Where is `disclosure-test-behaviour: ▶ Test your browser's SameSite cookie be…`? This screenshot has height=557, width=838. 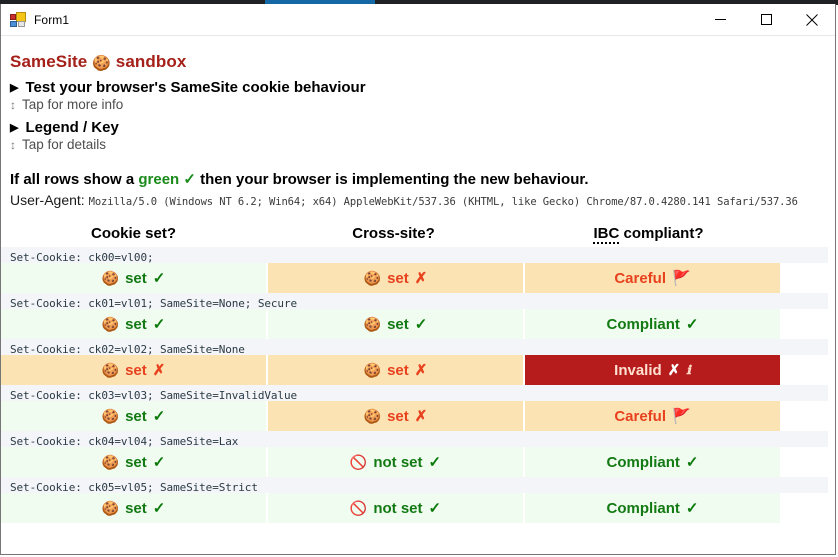 disclosure-test-behaviour: ▶ Test your browser's SameSite cookie be… is located at coordinates (422, 87).